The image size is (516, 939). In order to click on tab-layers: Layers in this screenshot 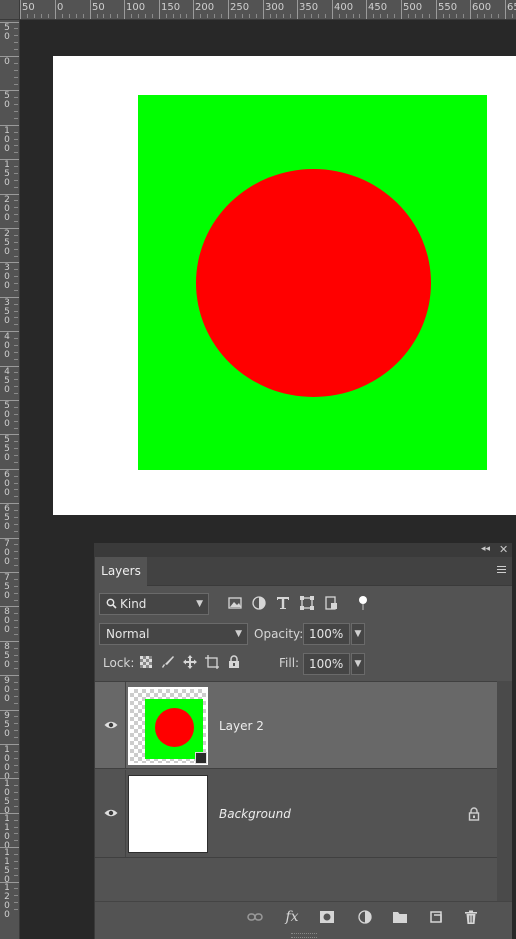, I will do `click(121, 571)`.